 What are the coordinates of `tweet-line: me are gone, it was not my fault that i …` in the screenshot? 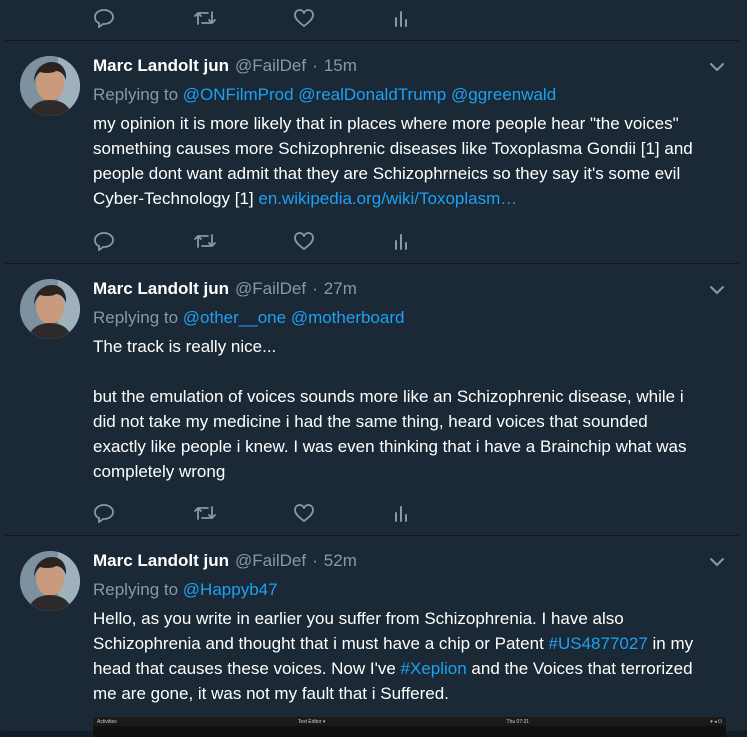 It's located at (271, 693).